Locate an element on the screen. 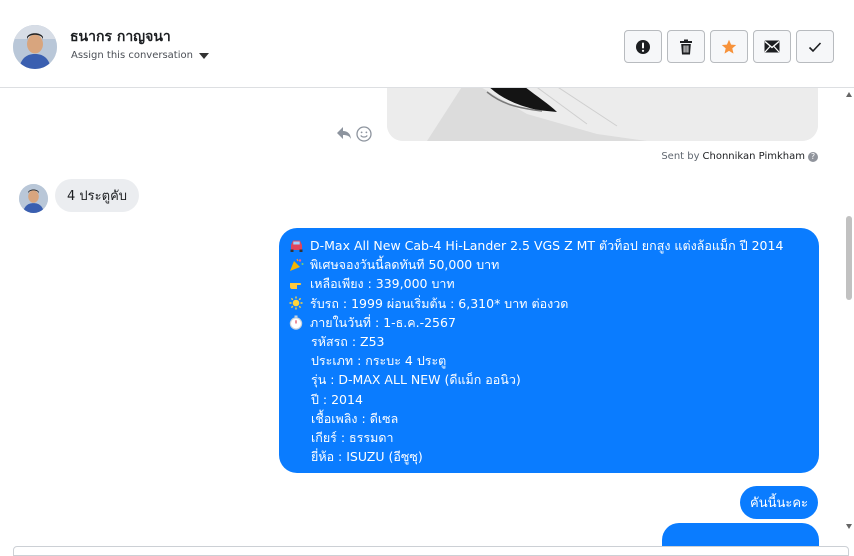 This screenshot has height=556, width=854. pointing-hand-icon is located at coordinates (297, 284).